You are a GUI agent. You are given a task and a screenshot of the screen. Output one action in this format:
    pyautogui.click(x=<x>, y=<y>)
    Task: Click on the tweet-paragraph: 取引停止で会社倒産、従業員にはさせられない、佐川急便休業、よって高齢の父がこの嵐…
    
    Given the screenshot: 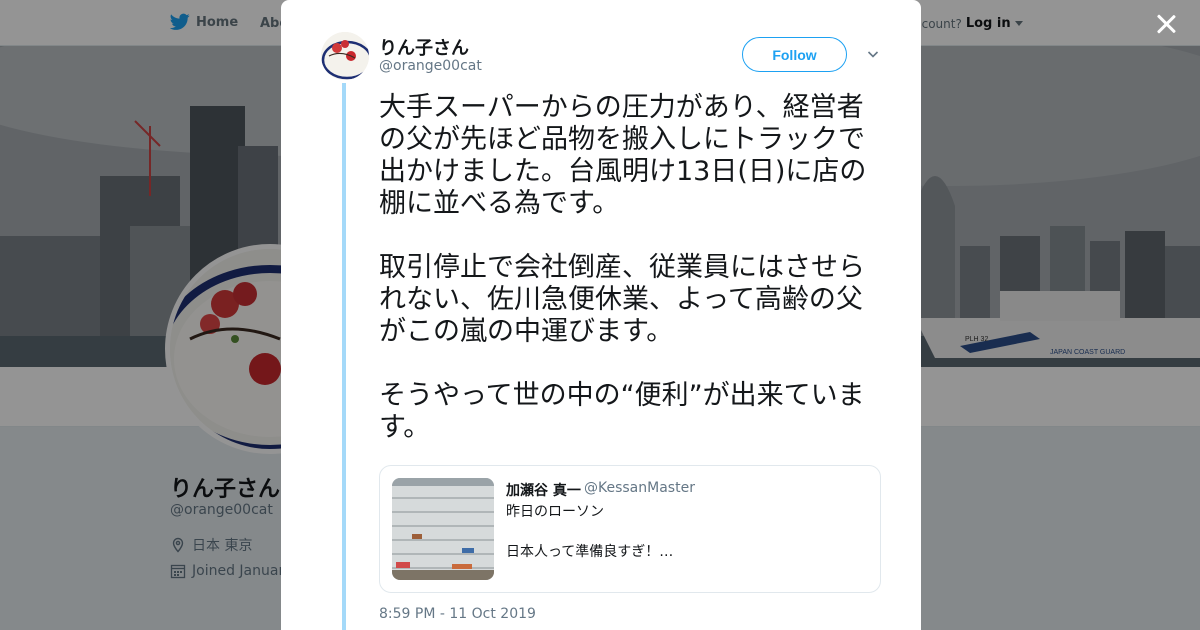 What is the action you would take?
    pyautogui.click(x=622, y=299)
    